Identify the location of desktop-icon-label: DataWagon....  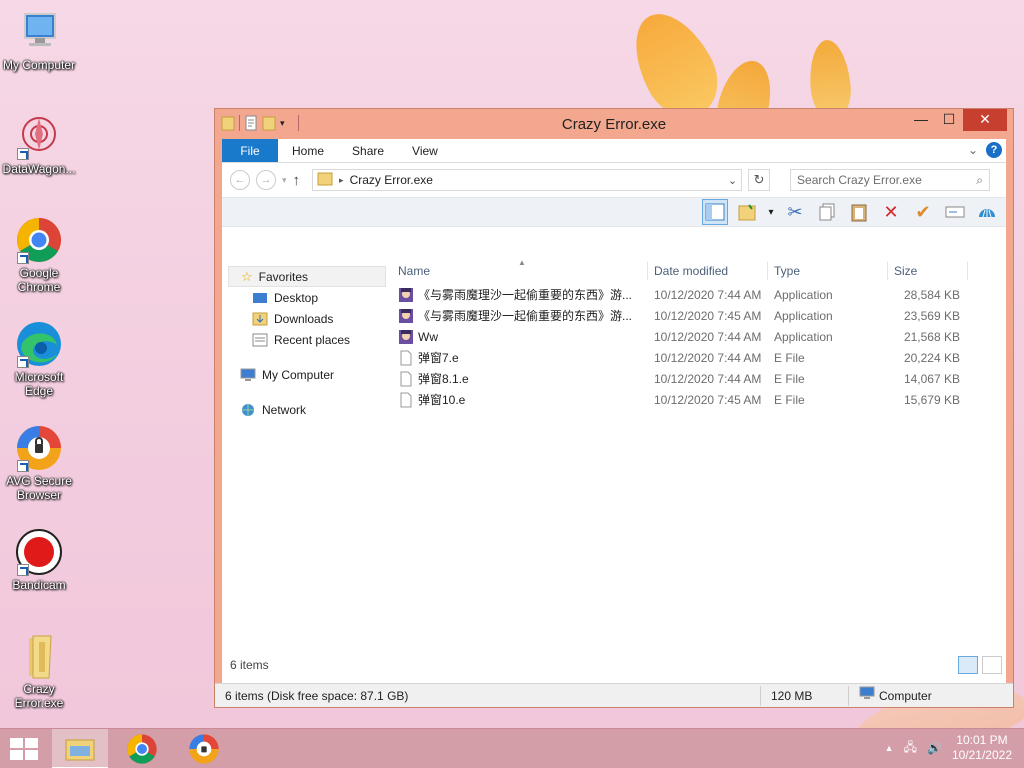
(39, 169).